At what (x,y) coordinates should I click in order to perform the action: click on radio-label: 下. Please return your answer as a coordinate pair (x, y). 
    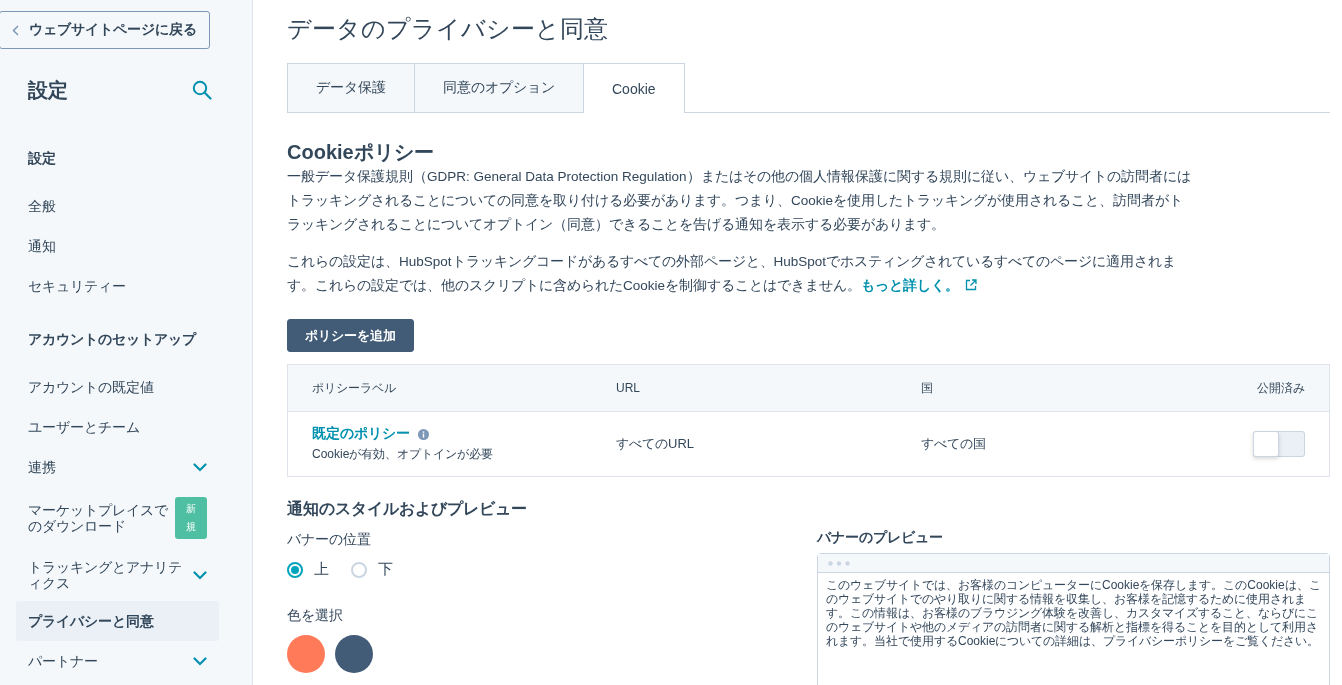
    Looking at the image, I should click on (385, 569).